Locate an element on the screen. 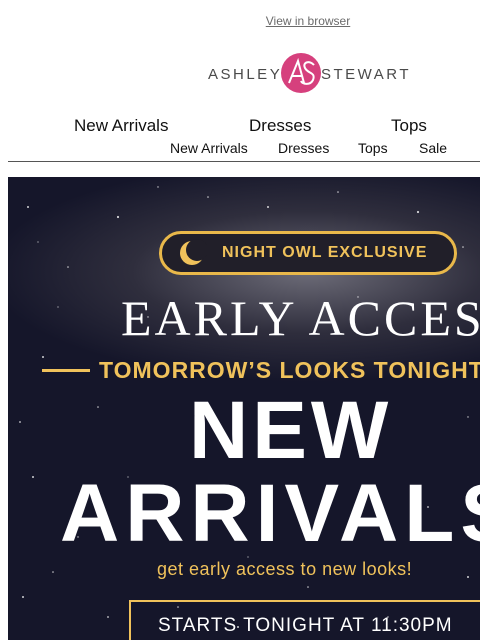 Image resolution: width=480 pixels, height=640 pixels. tagline-rule is located at coordinates (66, 370).